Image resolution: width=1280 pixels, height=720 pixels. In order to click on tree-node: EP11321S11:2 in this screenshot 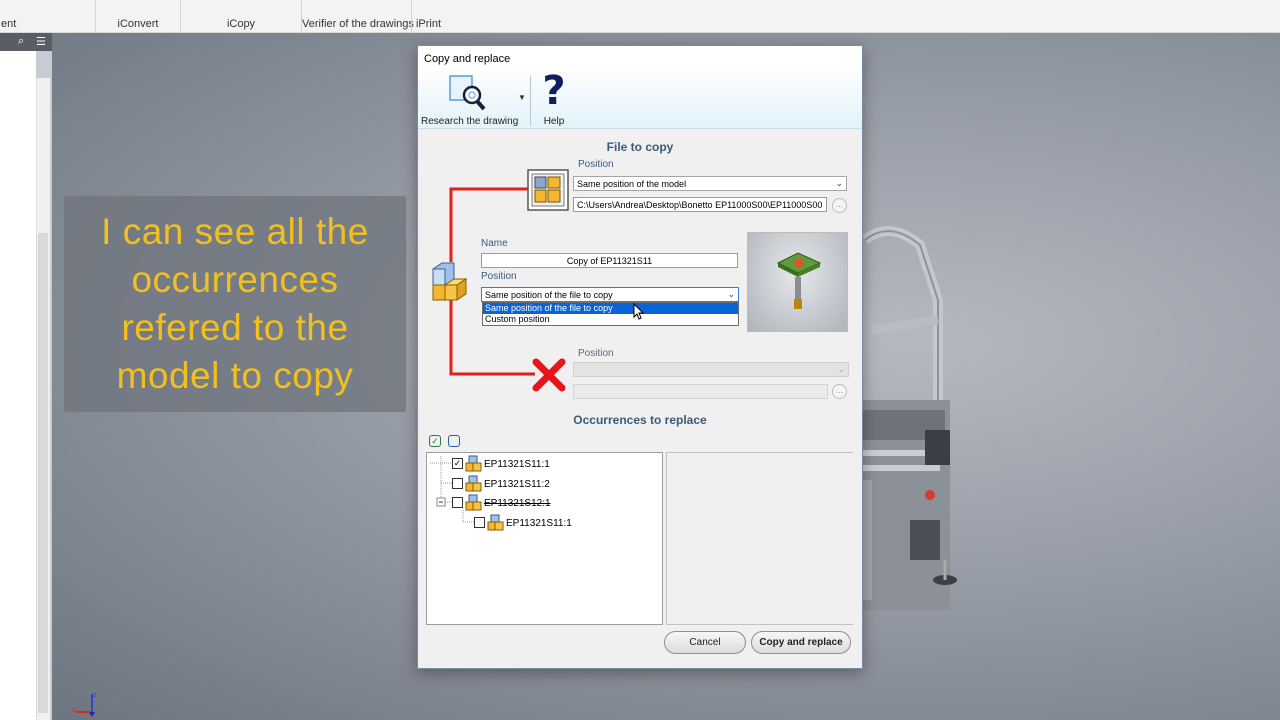, I will do `click(512, 483)`.